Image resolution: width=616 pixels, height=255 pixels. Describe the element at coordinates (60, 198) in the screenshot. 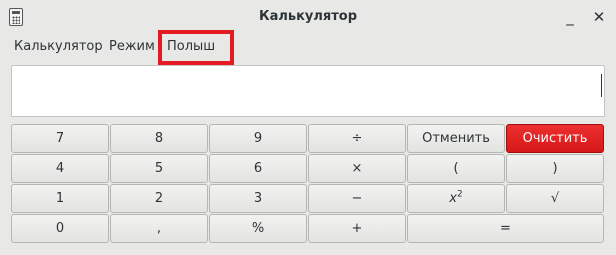

I see `key-1: 1` at that location.